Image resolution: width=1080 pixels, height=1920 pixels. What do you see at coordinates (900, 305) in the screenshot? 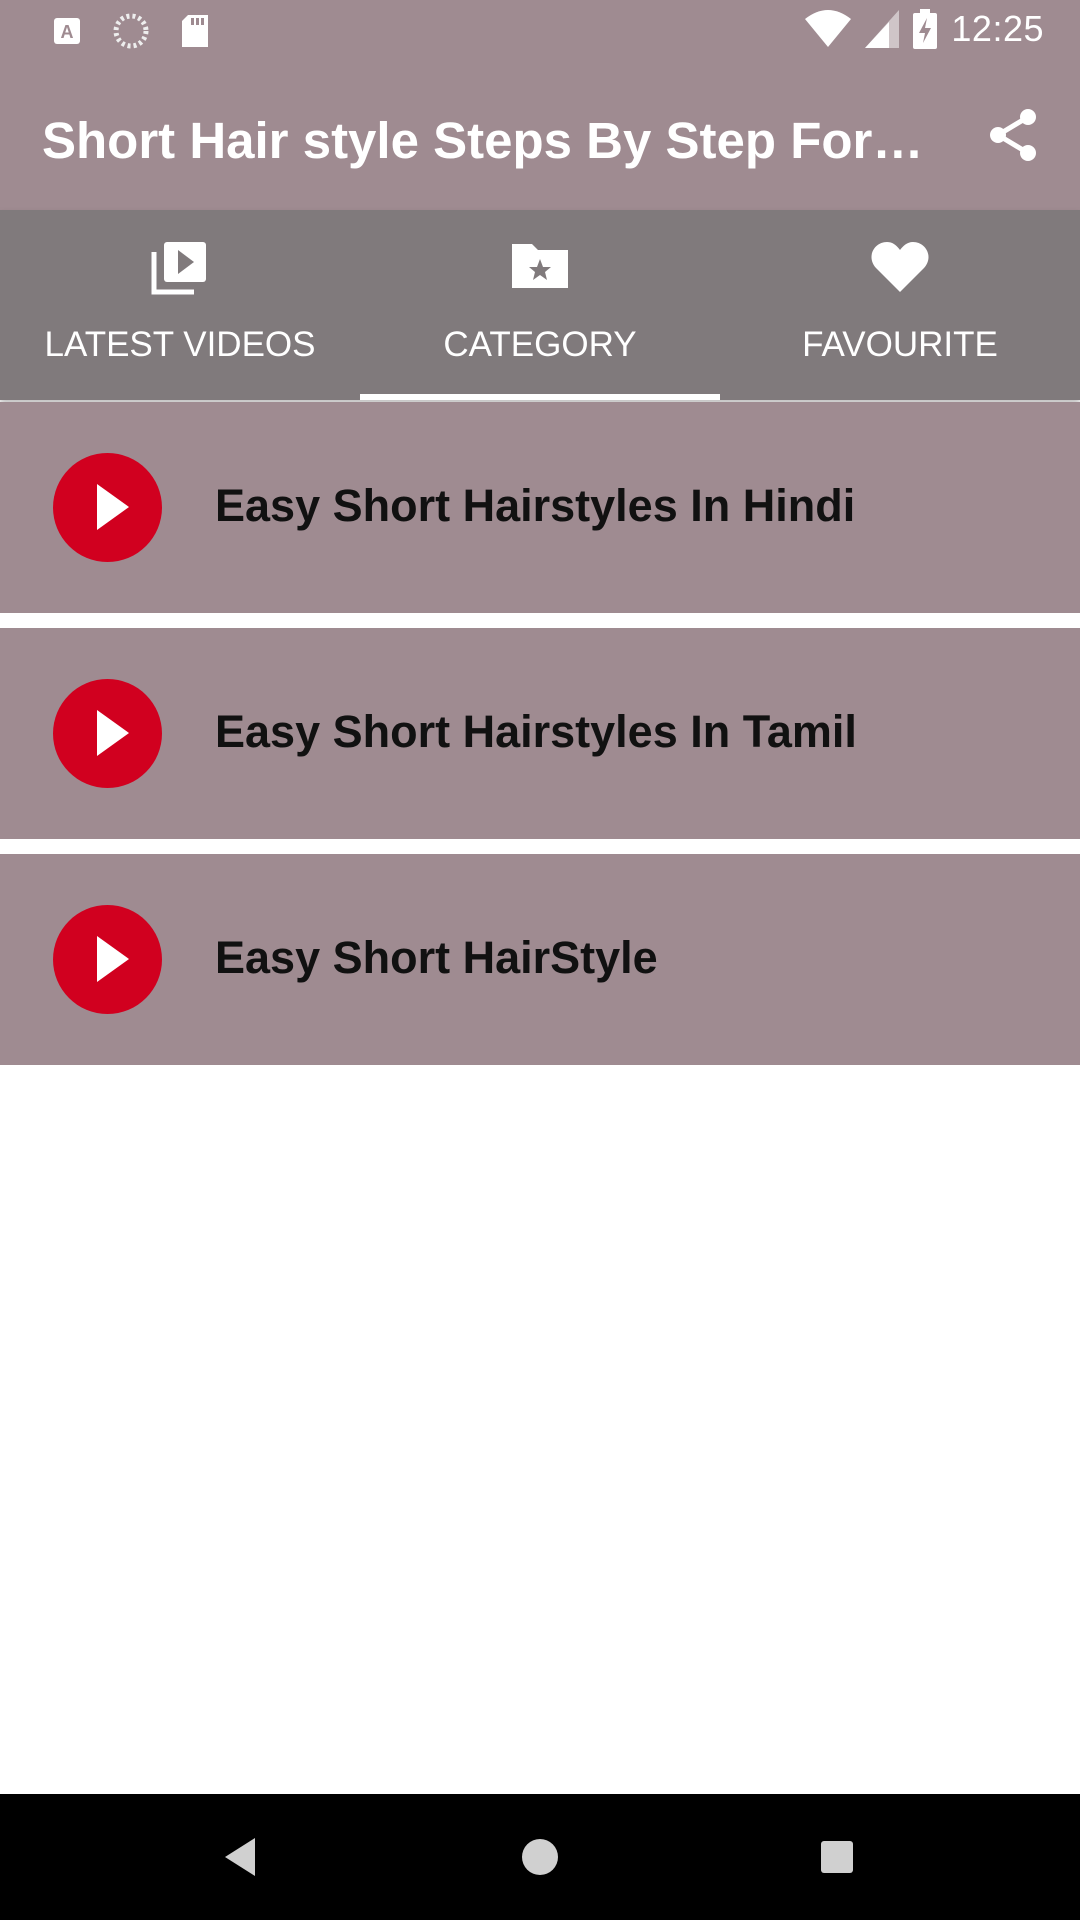
I see `tab-favourite: FAVOURITE` at bounding box center [900, 305].